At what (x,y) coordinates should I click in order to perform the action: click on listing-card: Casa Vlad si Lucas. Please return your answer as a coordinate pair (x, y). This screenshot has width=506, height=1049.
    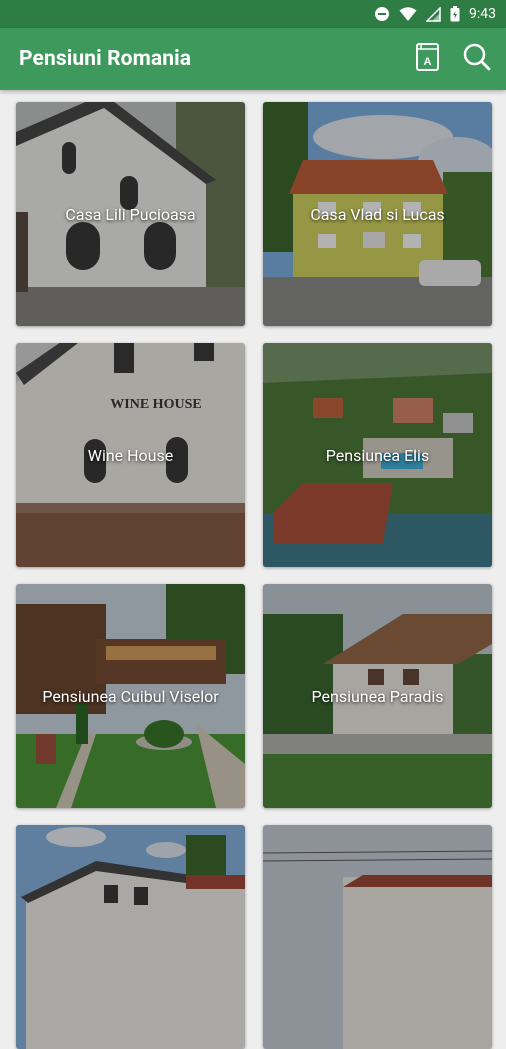
    Looking at the image, I should click on (377, 214).